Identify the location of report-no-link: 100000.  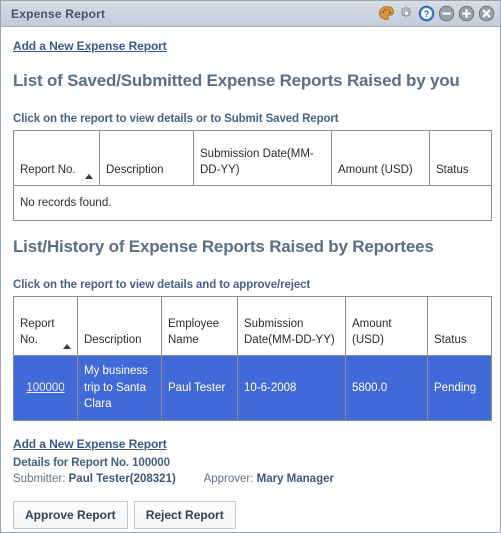
(45, 388).